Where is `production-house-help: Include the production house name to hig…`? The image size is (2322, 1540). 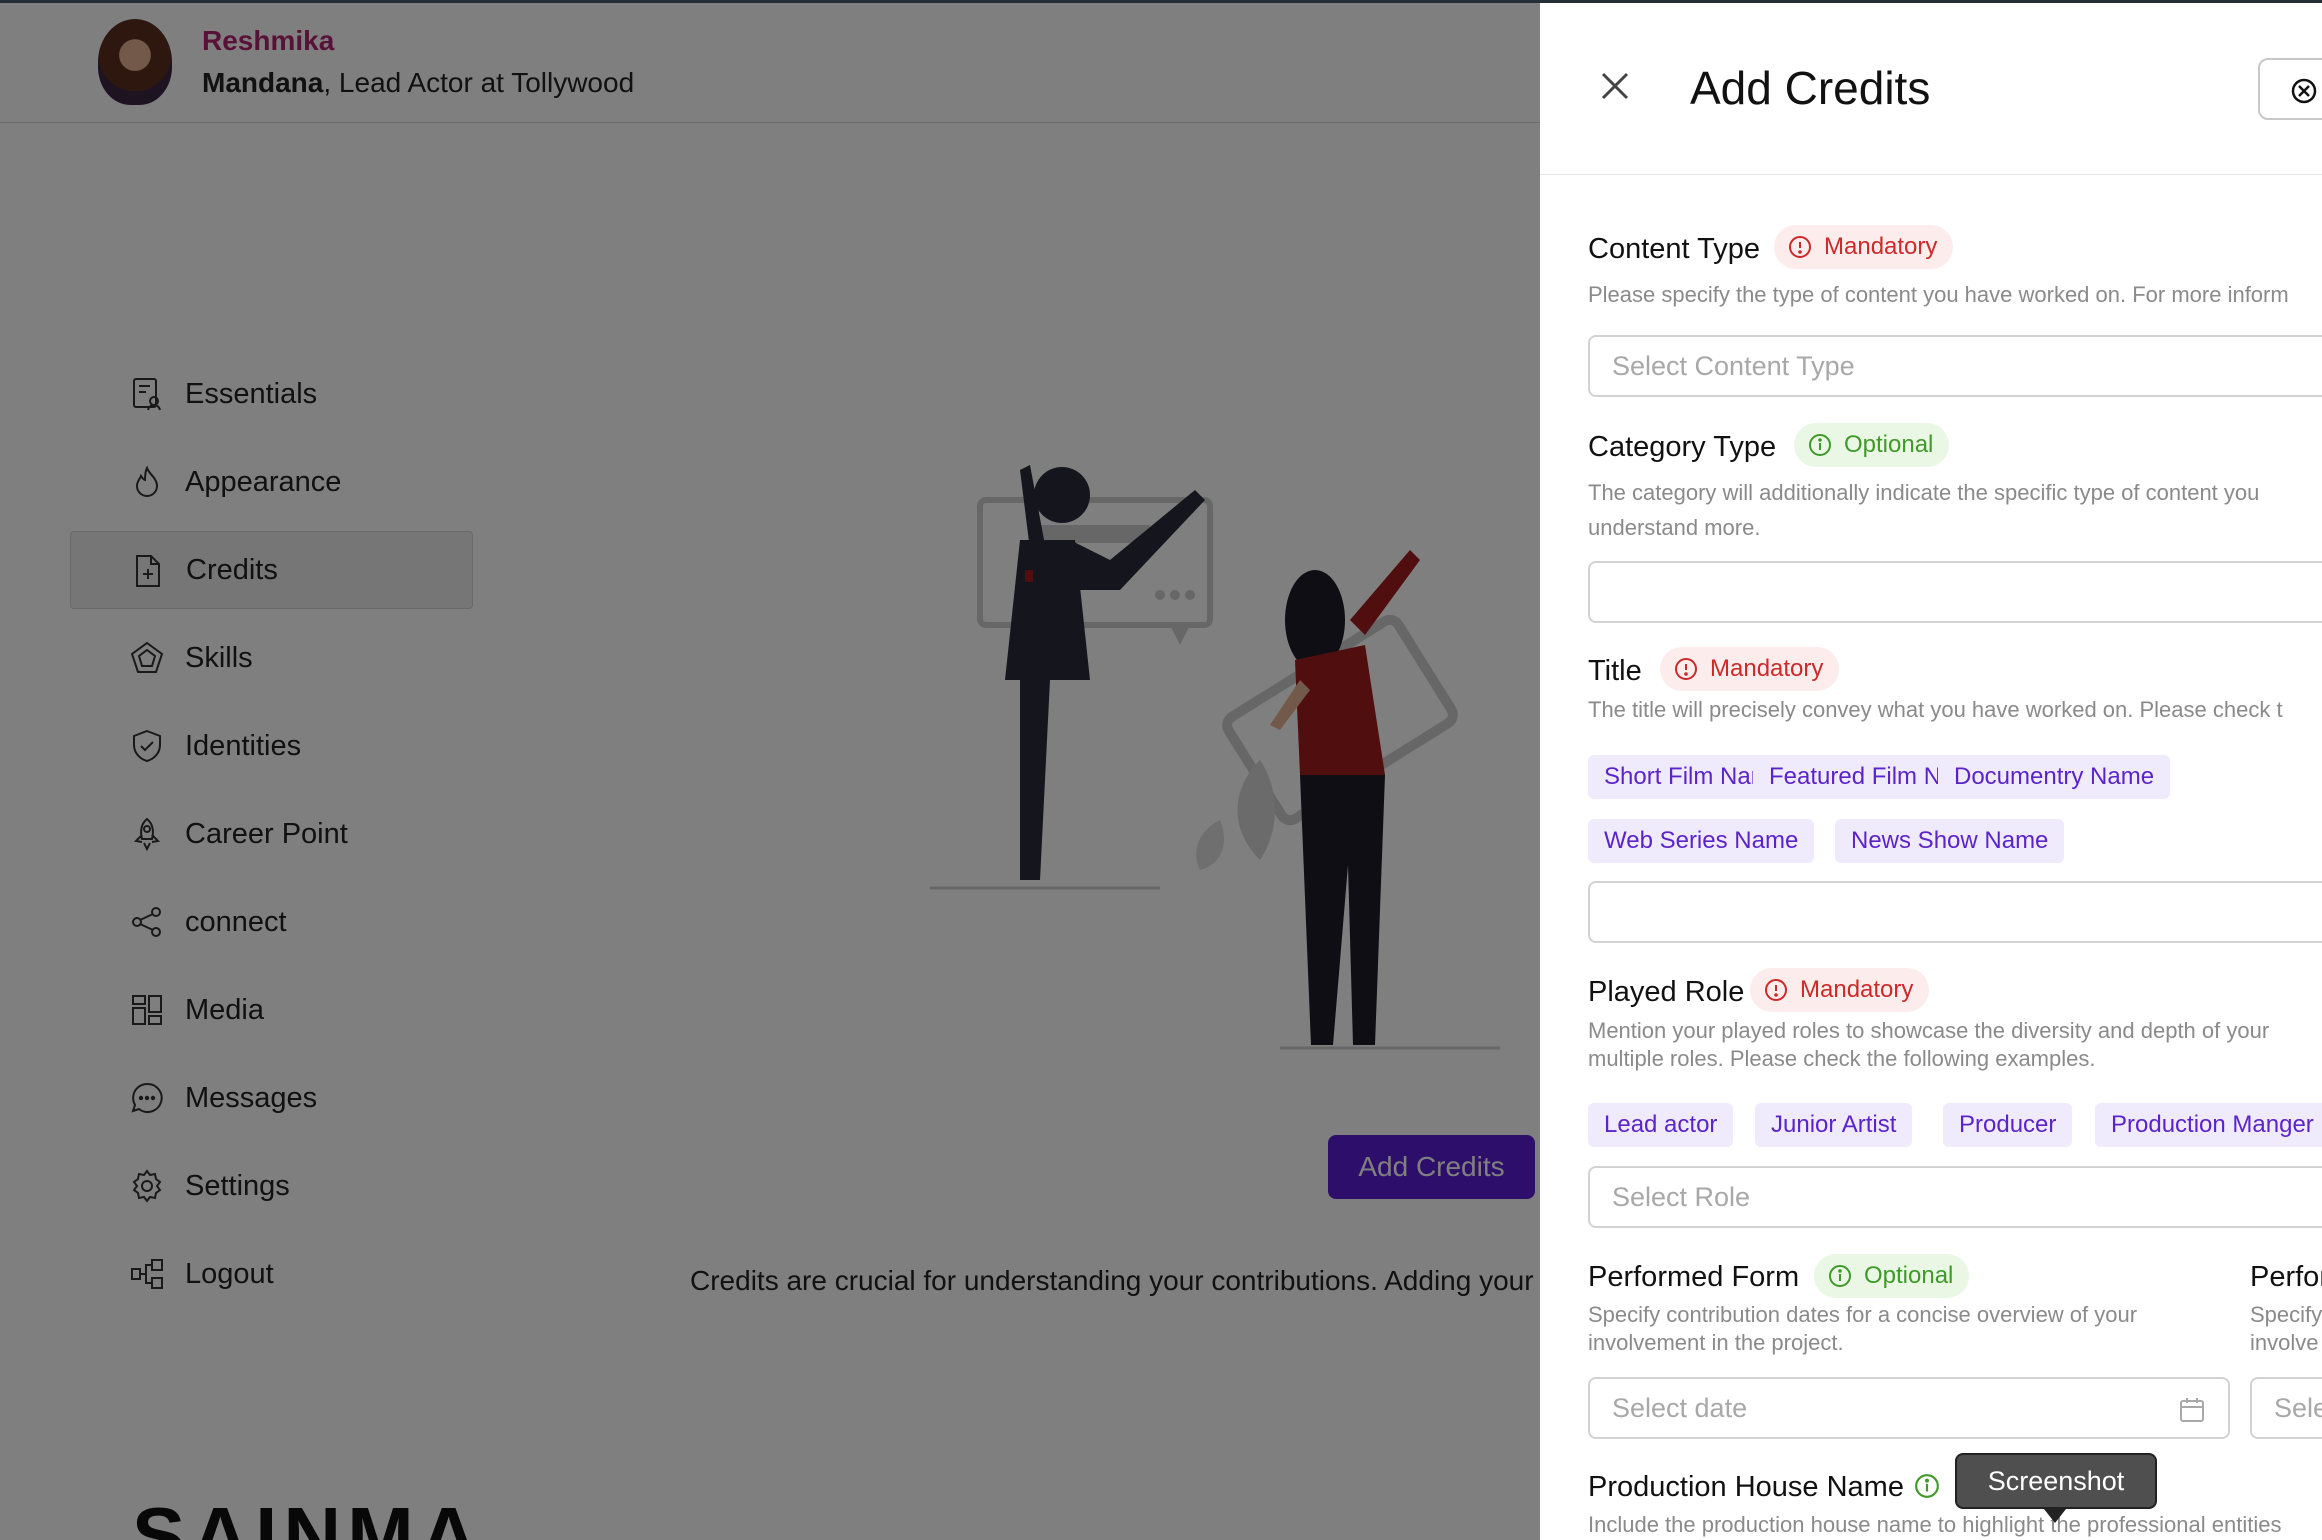
production-house-help: Include the production house name to hig… is located at coordinates (1935, 1524).